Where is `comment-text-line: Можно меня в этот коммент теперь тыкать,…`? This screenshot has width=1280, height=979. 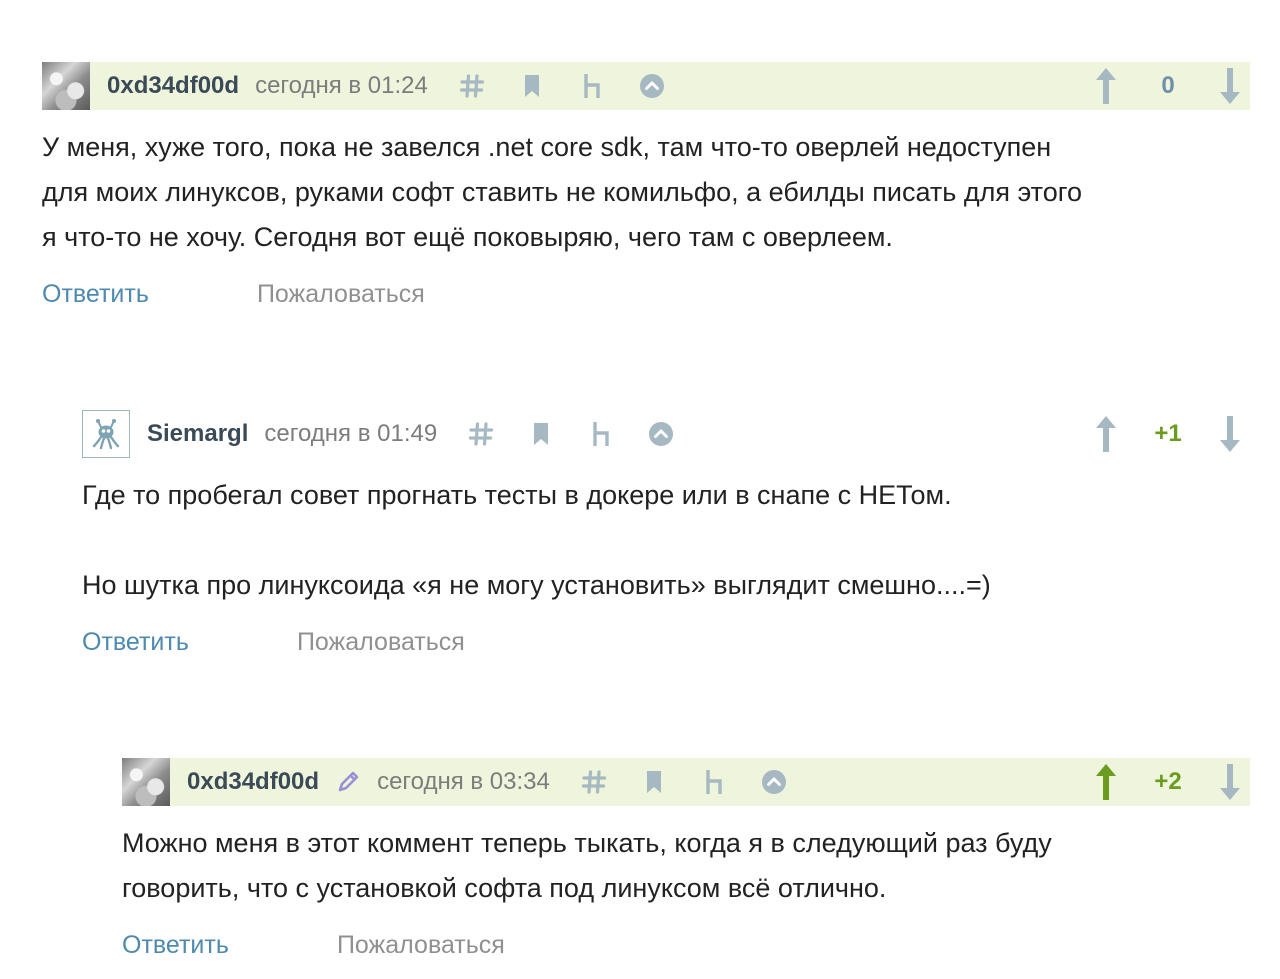
comment-text-line: Можно меня в этот коммент теперь тыкать,… is located at coordinates (587, 843).